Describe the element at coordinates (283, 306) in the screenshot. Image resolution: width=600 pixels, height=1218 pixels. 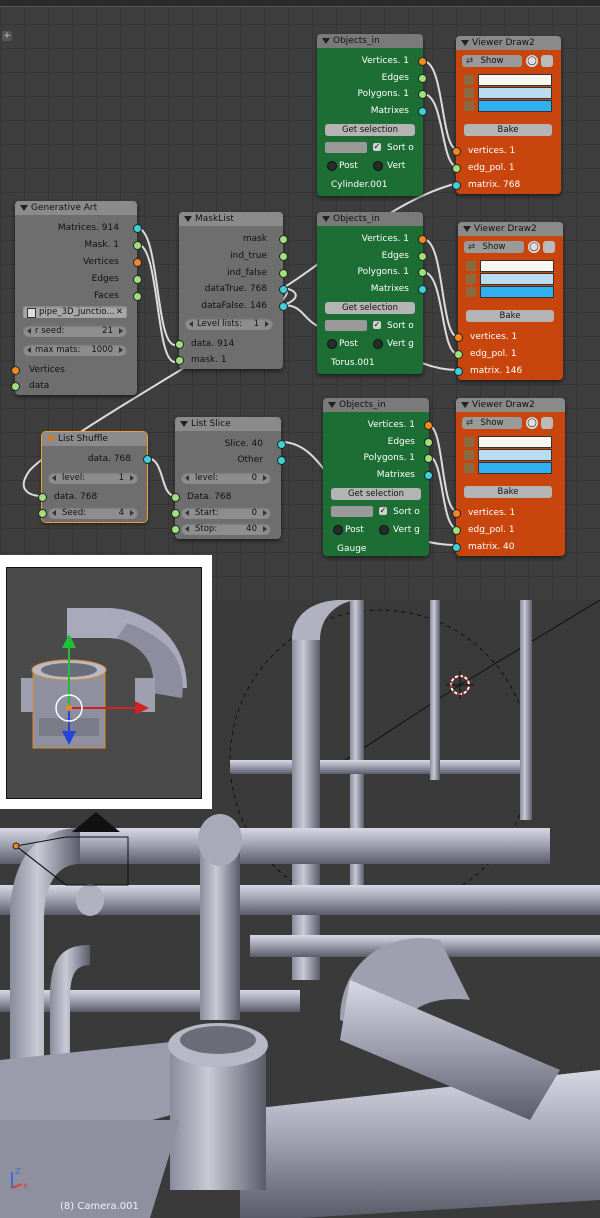
I see `socket-datafalse-out` at that location.